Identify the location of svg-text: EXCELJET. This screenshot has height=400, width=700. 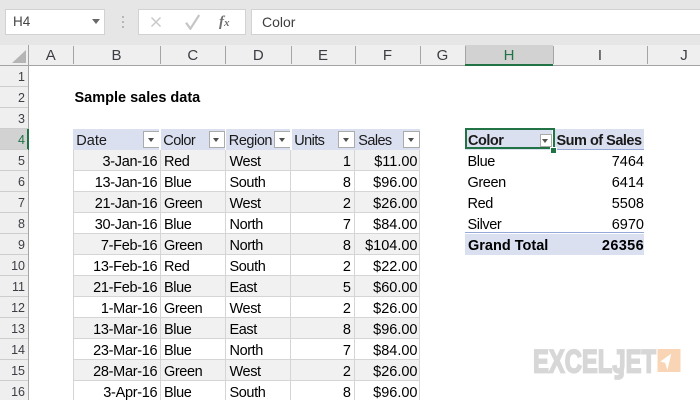
(594, 362).